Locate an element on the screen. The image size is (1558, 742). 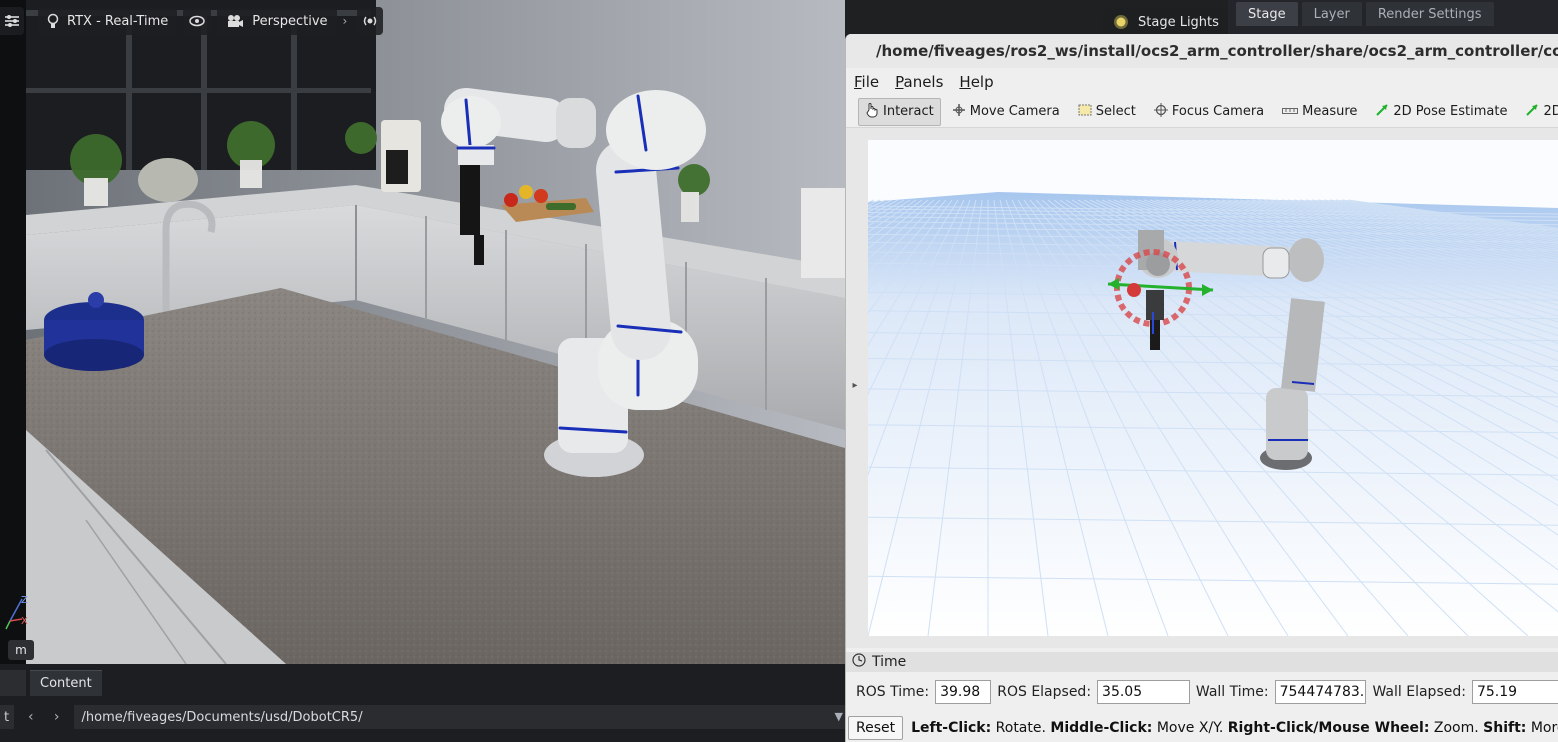
camera-button: Perspective is located at coordinates (277, 21).